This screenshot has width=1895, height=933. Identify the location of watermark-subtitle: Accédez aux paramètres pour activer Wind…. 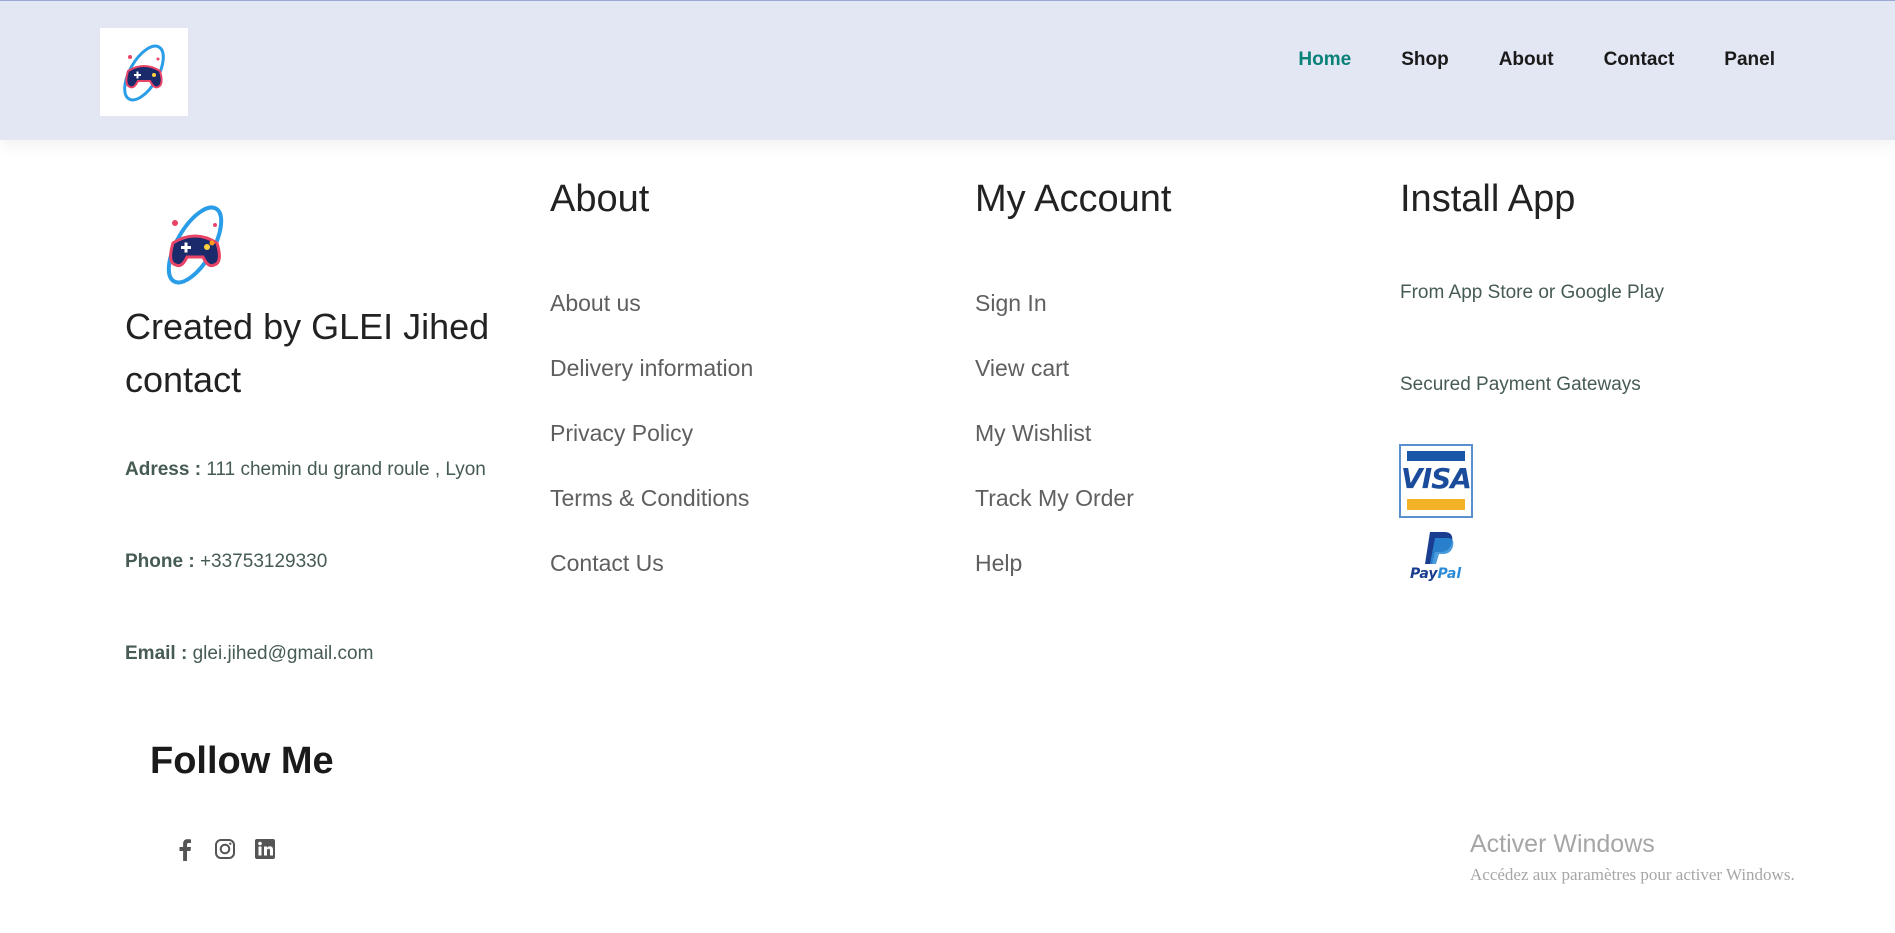
(1632, 874).